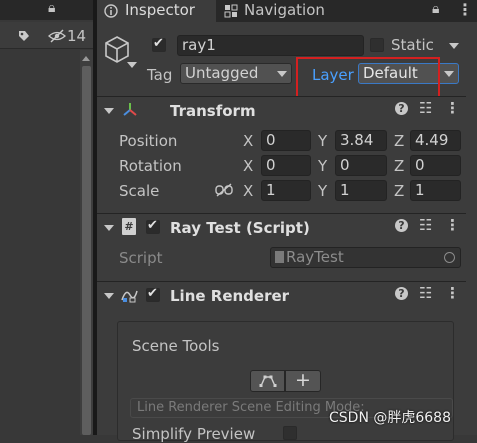 The width and height of the screenshot is (477, 443). I want to click on static-checkbox, so click(377, 45).